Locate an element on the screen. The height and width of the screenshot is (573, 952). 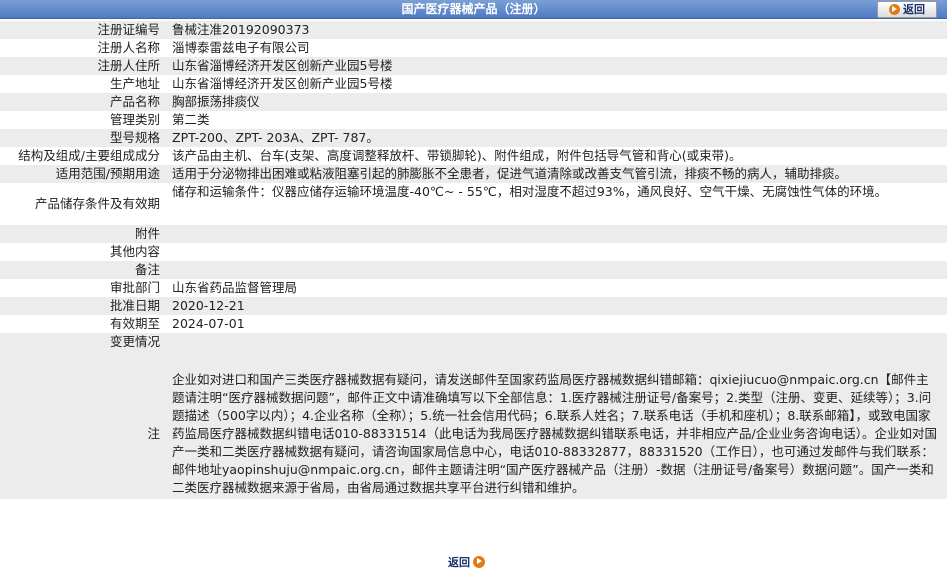
table-row: 变更情况 is located at coordinates (473, 343).